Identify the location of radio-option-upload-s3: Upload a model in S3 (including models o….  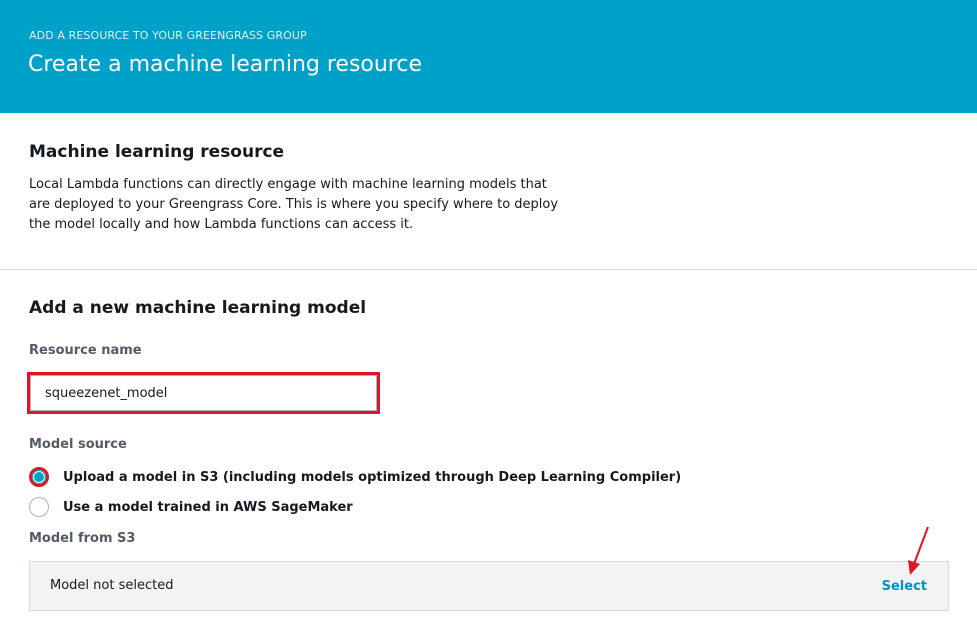
(355, 477).